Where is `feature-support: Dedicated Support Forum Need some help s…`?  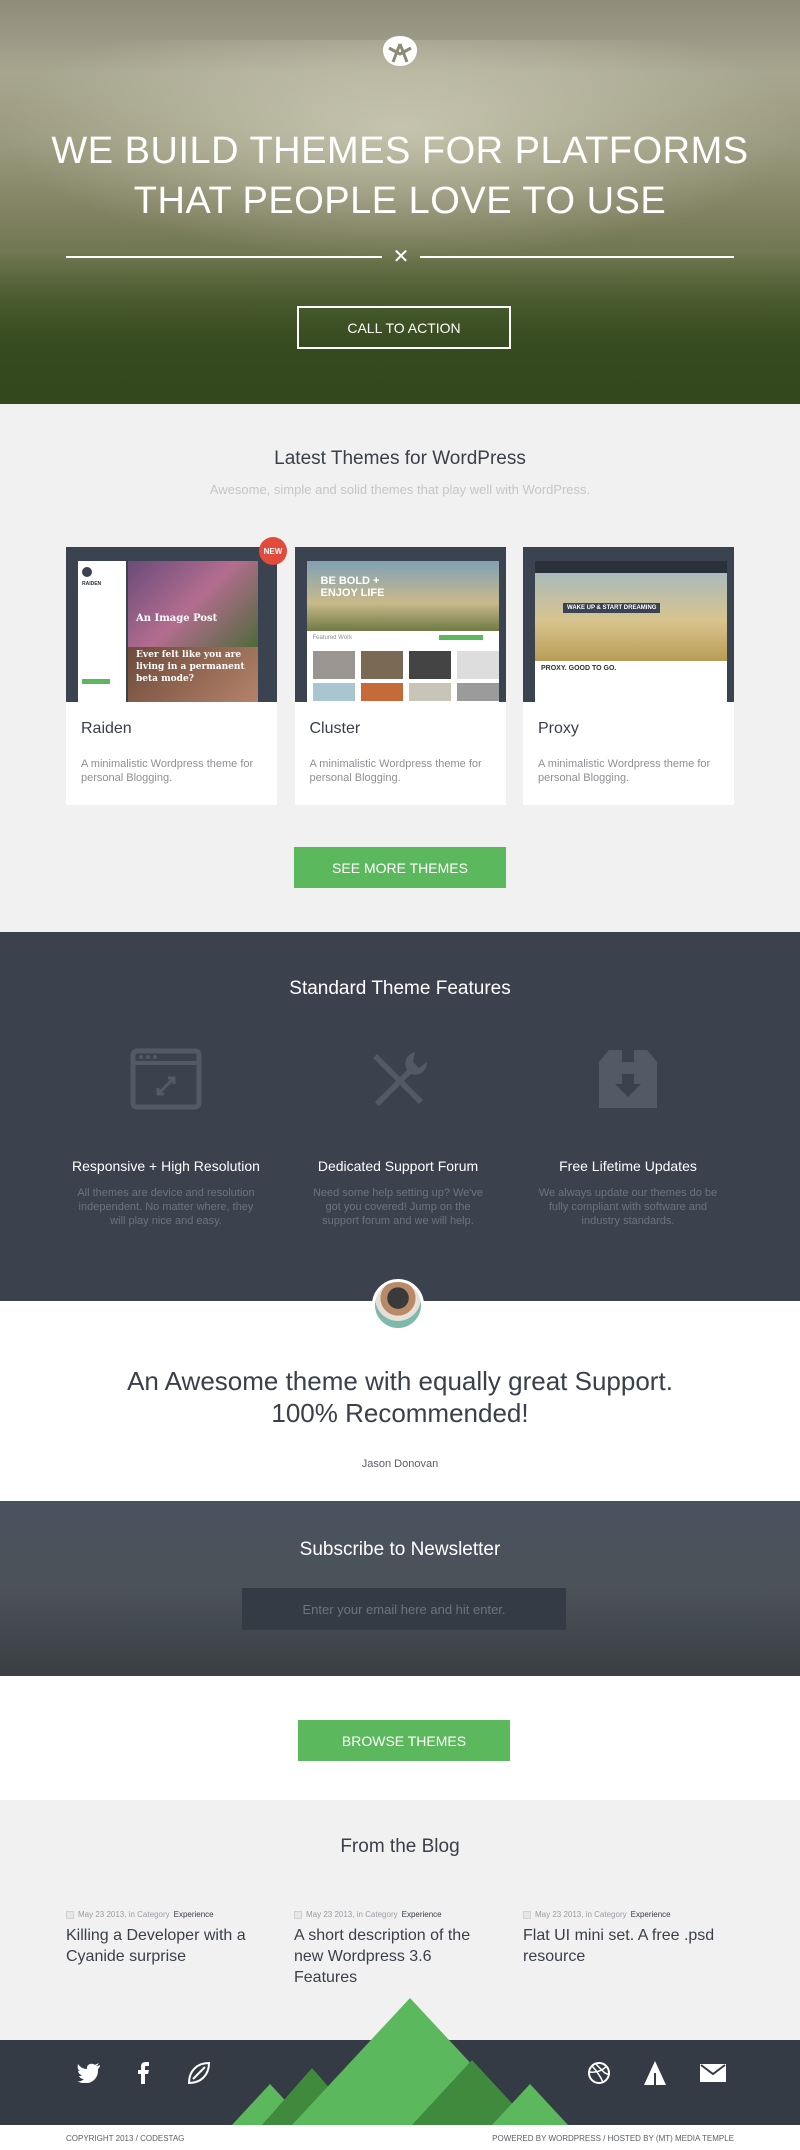
feature-support: Dedicated Support Forum Need some help s… is located at coordinates (398, 1138).